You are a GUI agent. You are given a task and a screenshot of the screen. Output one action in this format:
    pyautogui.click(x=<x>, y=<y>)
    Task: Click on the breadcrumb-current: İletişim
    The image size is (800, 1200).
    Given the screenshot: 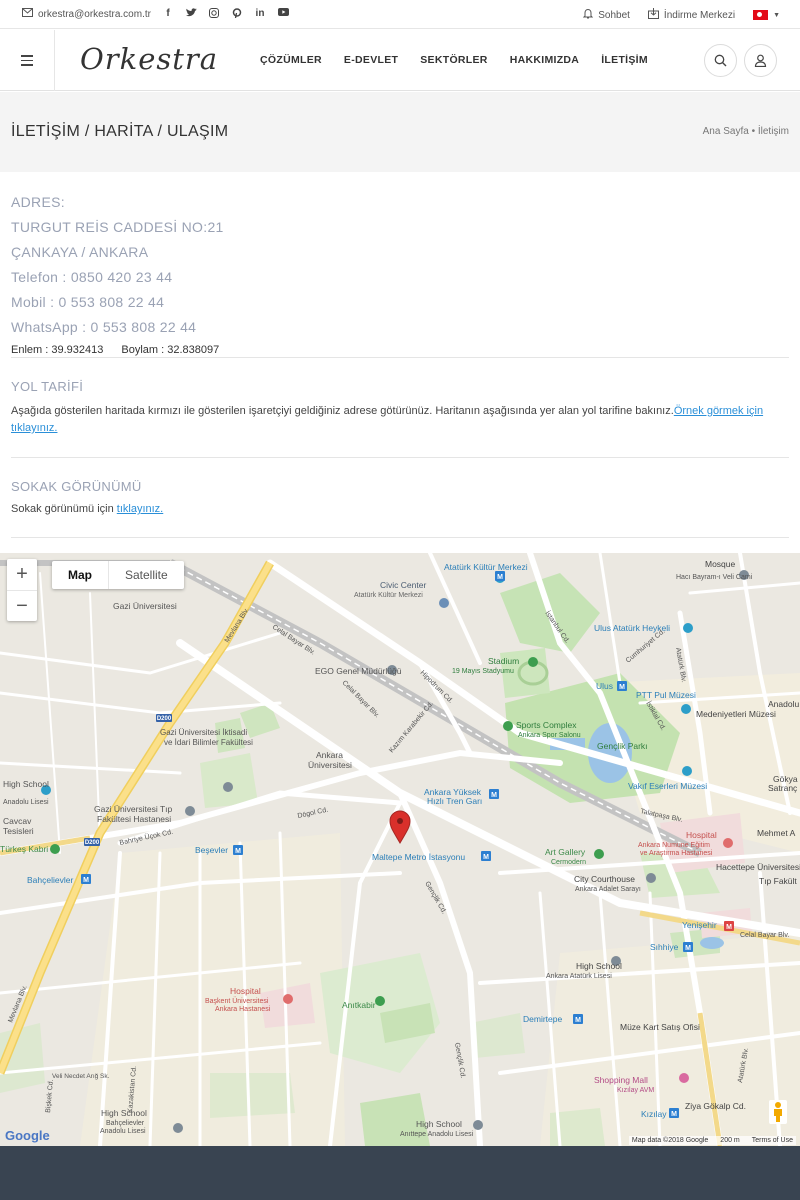 What is the action you would take?
    pyautogui.click(x=773, y=131)
    